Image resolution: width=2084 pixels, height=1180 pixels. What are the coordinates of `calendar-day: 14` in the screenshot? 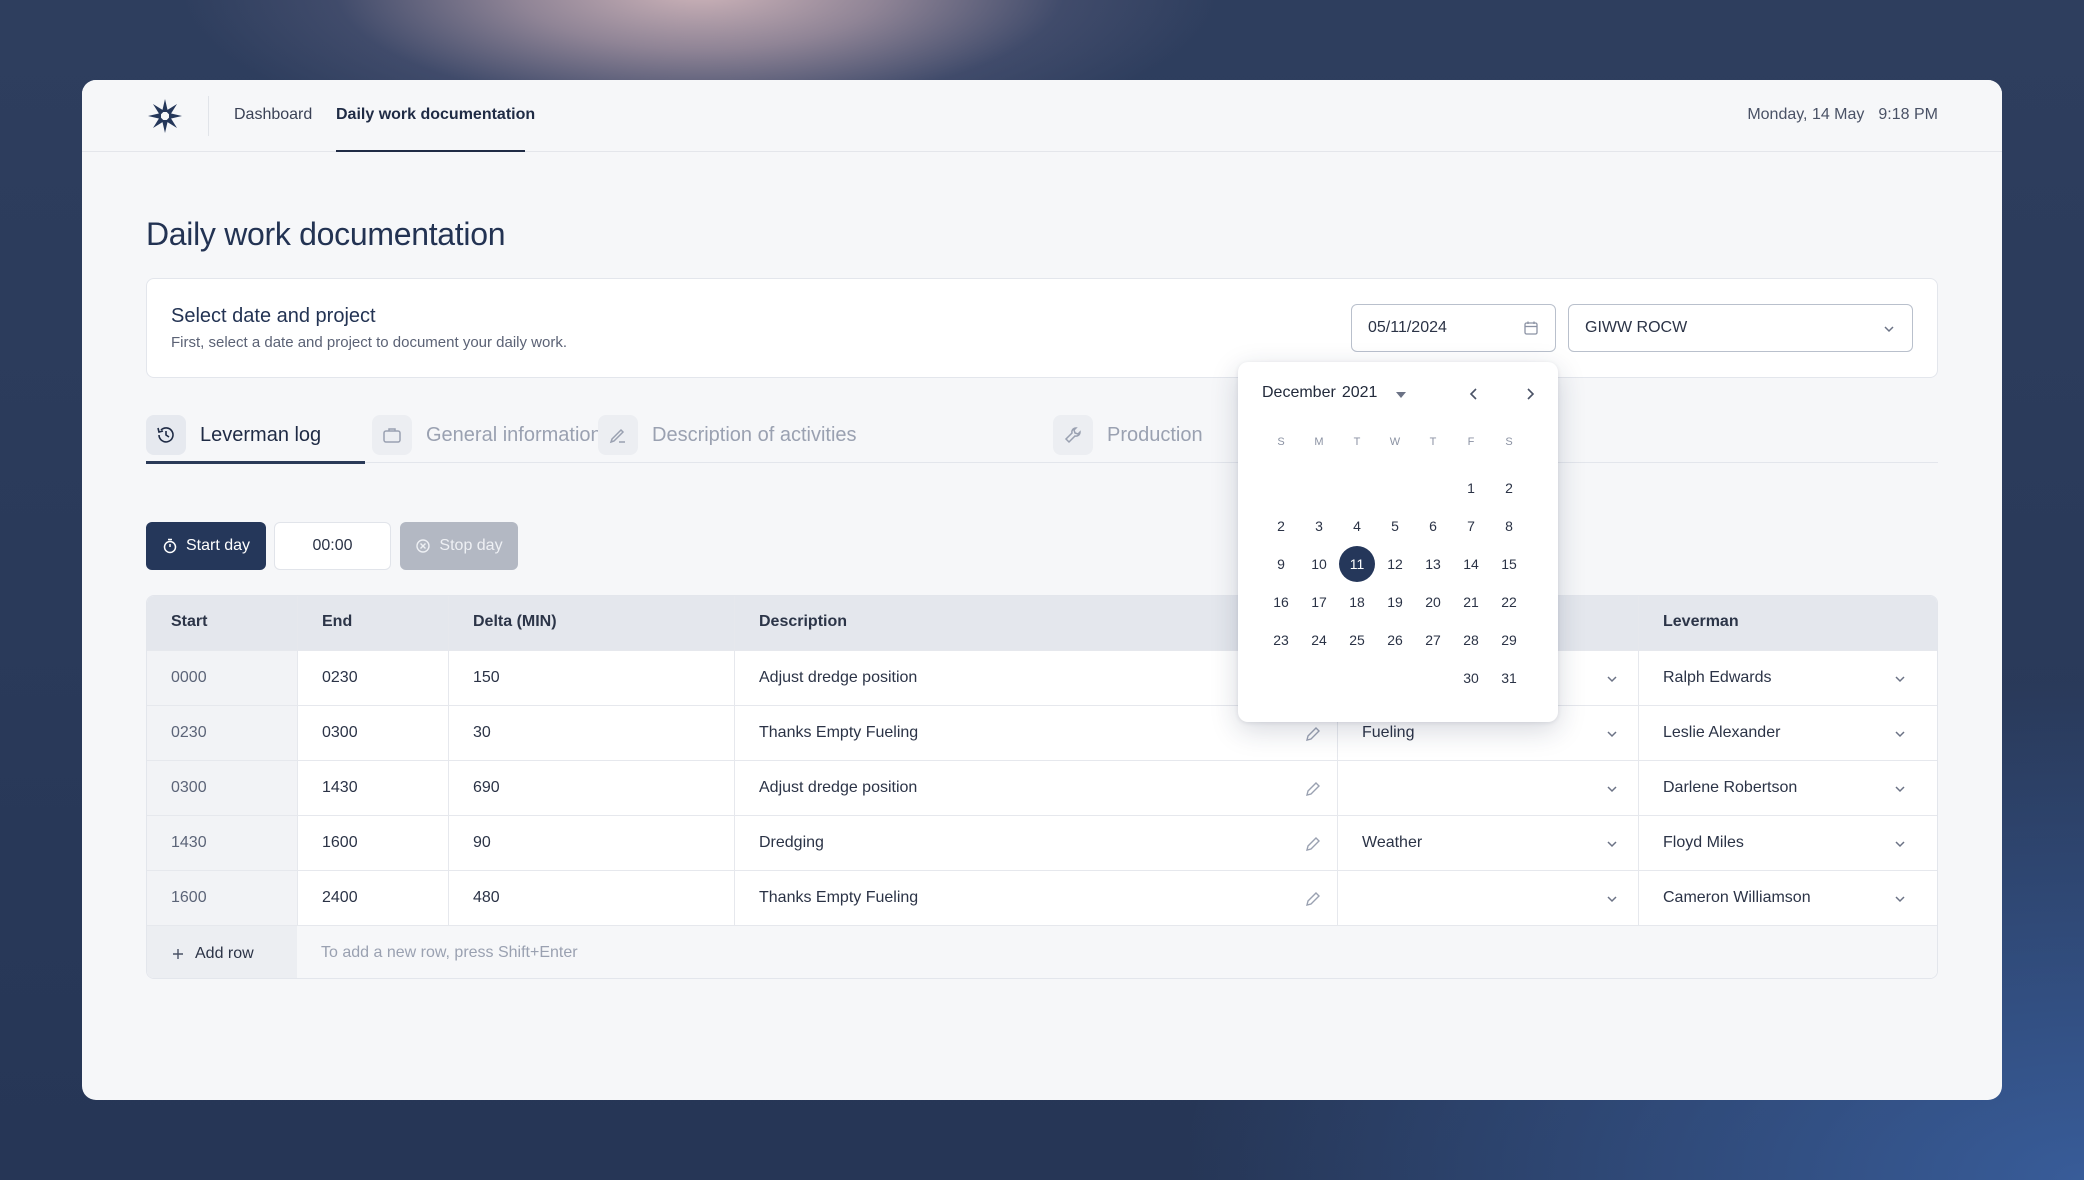 It's located at (1471, 564).